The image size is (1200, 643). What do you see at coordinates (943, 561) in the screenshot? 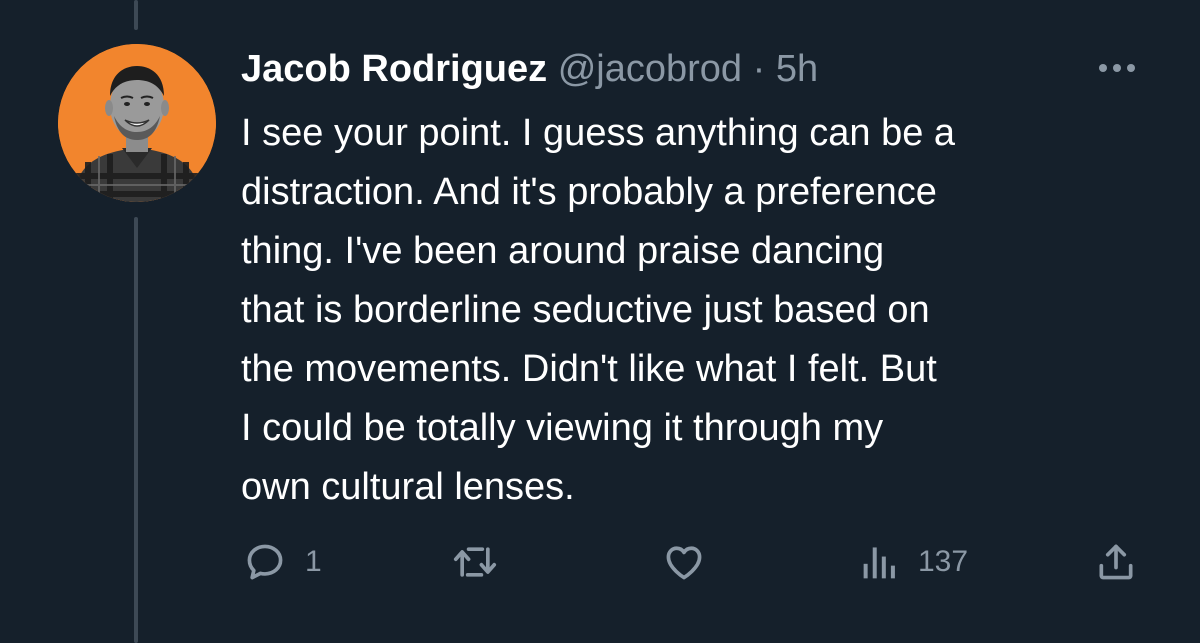
I see `views-count: 137` at bounding box center [943, 561].